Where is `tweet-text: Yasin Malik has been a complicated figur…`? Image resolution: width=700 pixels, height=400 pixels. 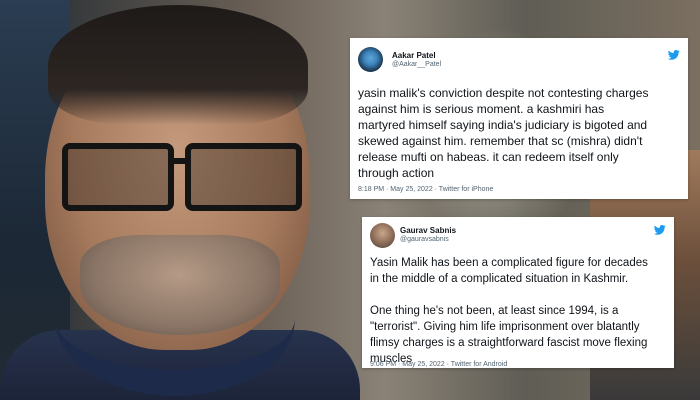 tweet-text: Yasin Malik has been a complicated figur… is located at coordinates (509, 311).